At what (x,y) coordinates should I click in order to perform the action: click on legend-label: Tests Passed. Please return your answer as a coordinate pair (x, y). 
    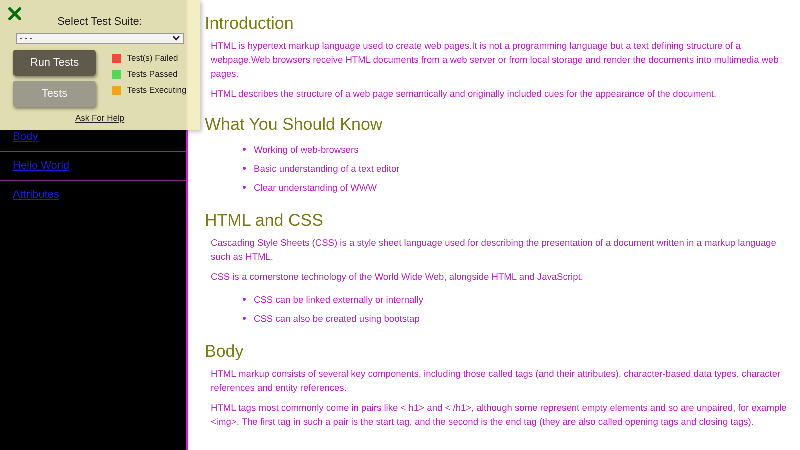
    Looking at the image, I should click on (152, 74).